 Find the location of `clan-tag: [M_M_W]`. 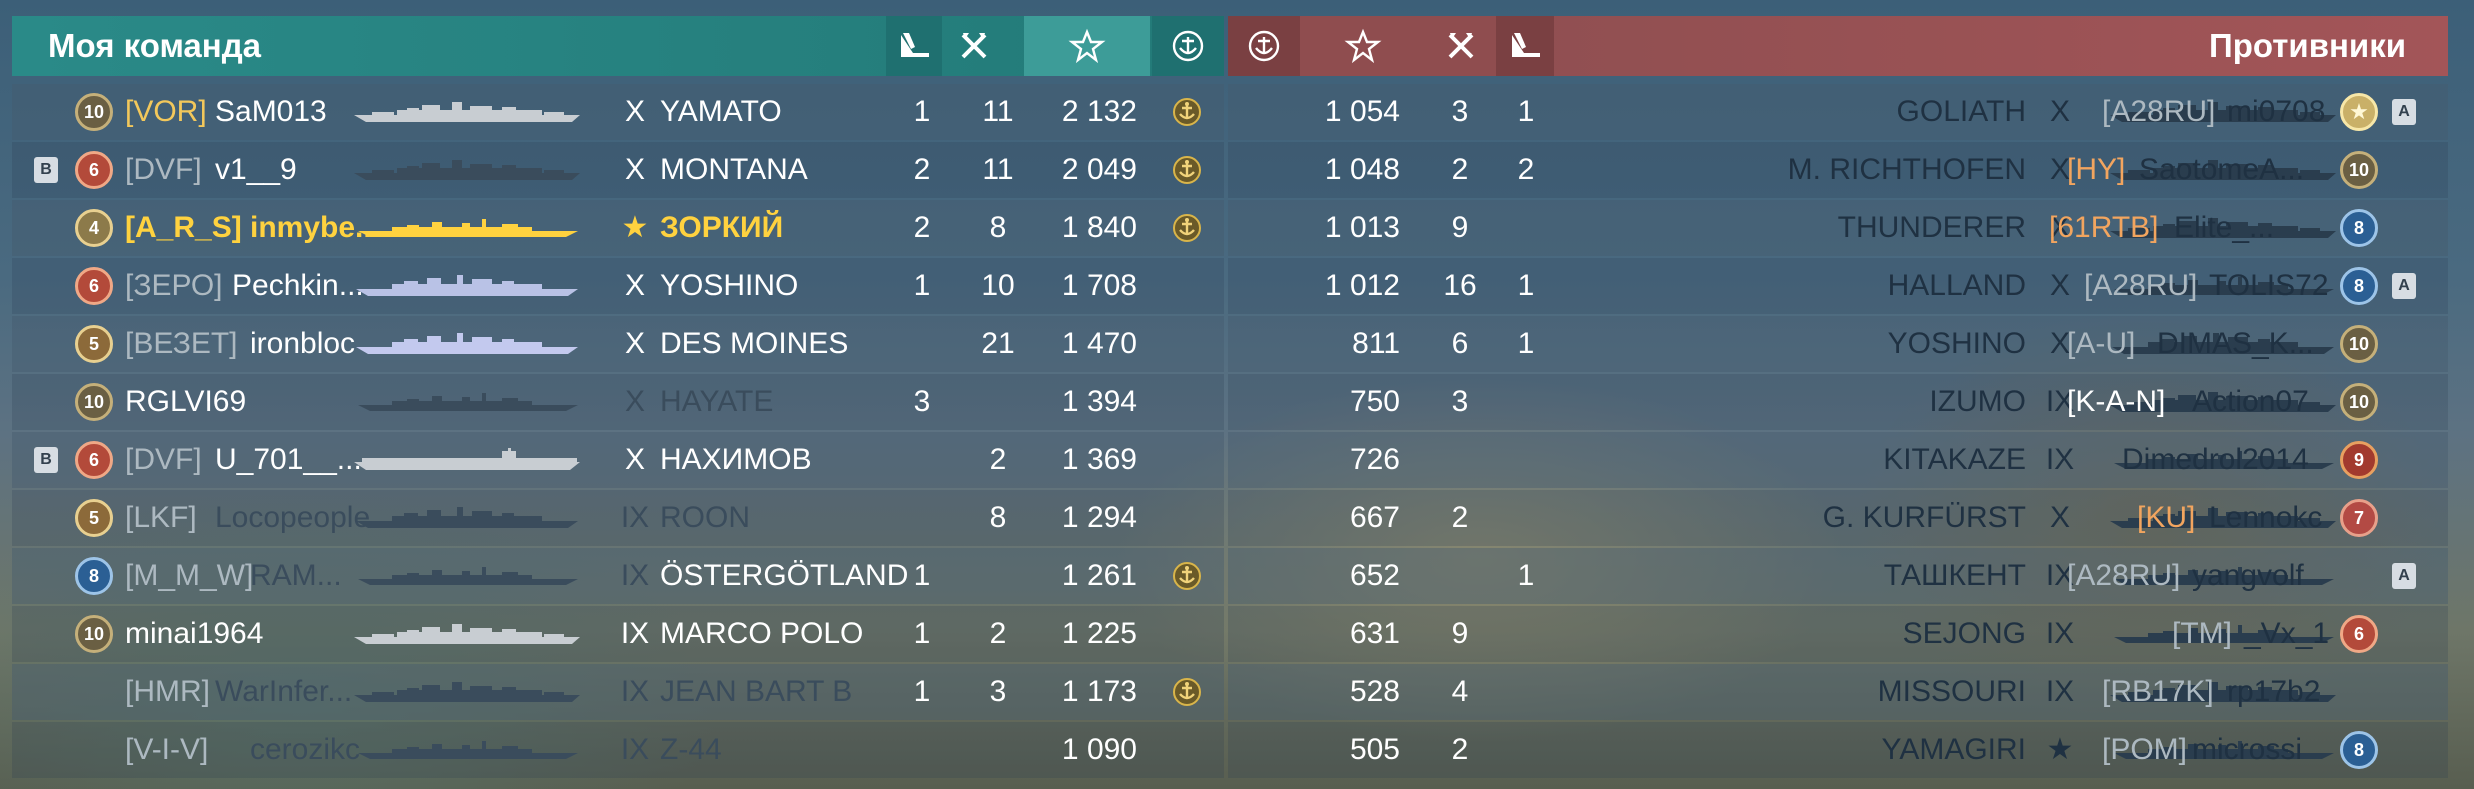

clan-tag: [M_M_W] is located at coordinates (189, 575).